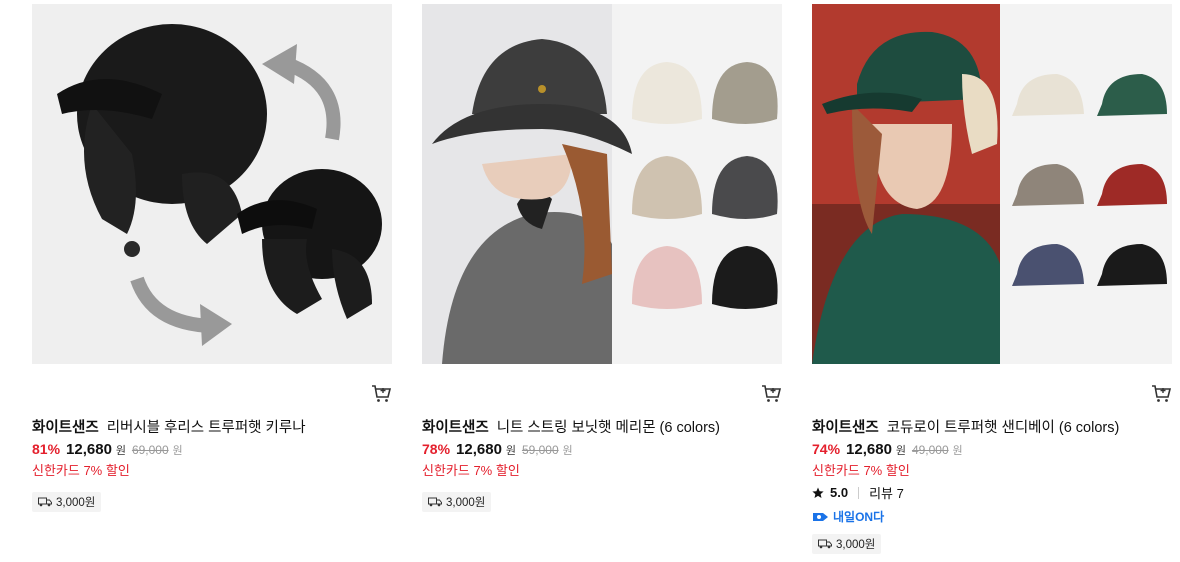 This screenshot has width=1180, height=562. What do you see at coordinates (608, 428) in the screenshot?
I see `product-name: 니트 스트링 보닛햇 메리몬 (6 colors)` at bounding box center [608, 428].